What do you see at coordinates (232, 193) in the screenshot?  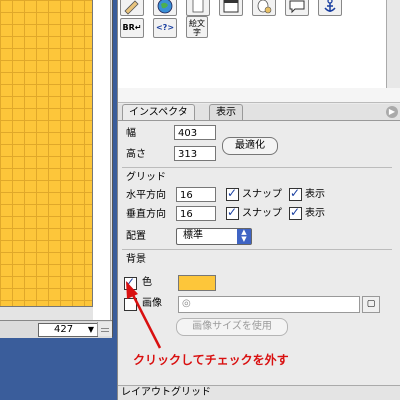 I see `horizontal-snap-checkbox` at bounding box center [232, 193].